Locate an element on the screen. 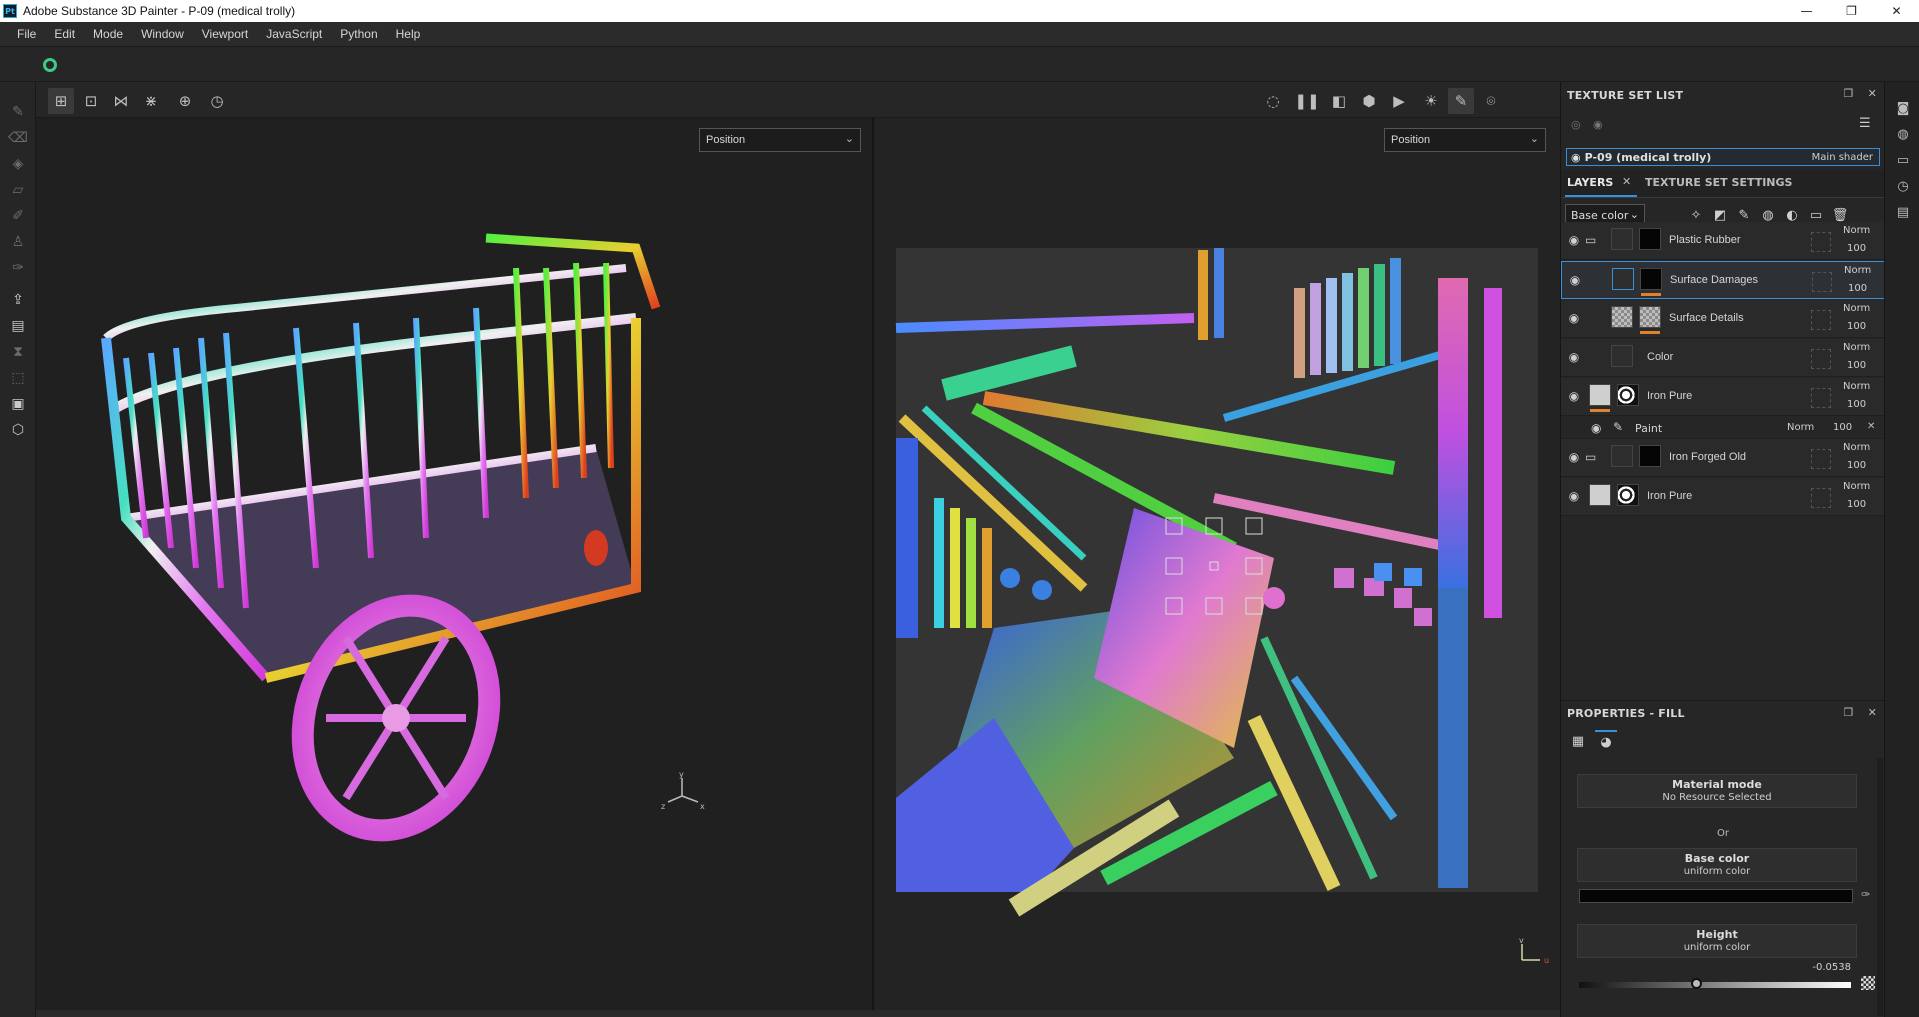  environment-icon: ◍ is located at coordinates (1903, 134).